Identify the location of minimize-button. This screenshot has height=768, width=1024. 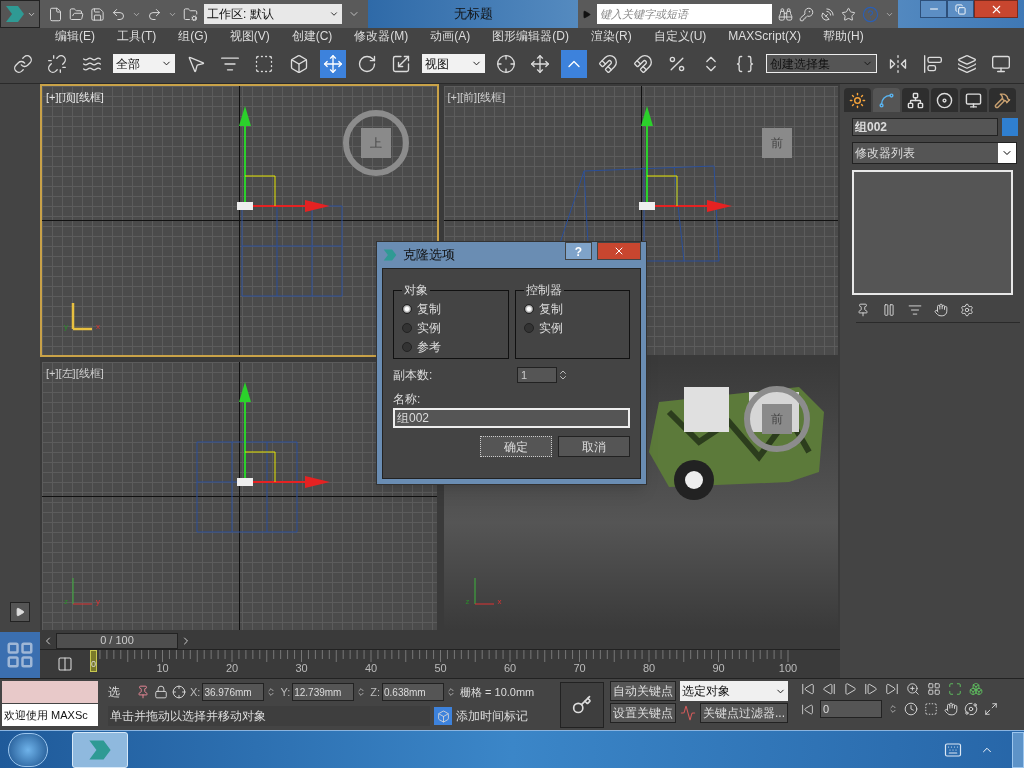
(933, 9).